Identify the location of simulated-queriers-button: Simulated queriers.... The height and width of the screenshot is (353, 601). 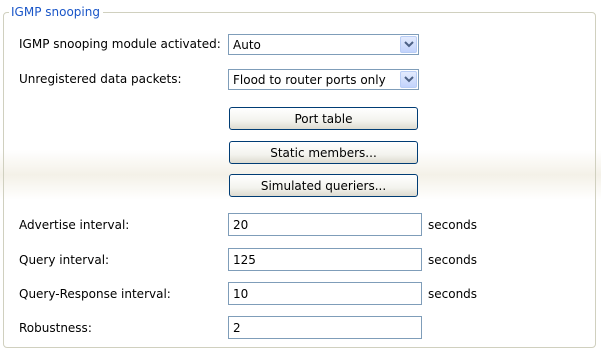
(323, 185).